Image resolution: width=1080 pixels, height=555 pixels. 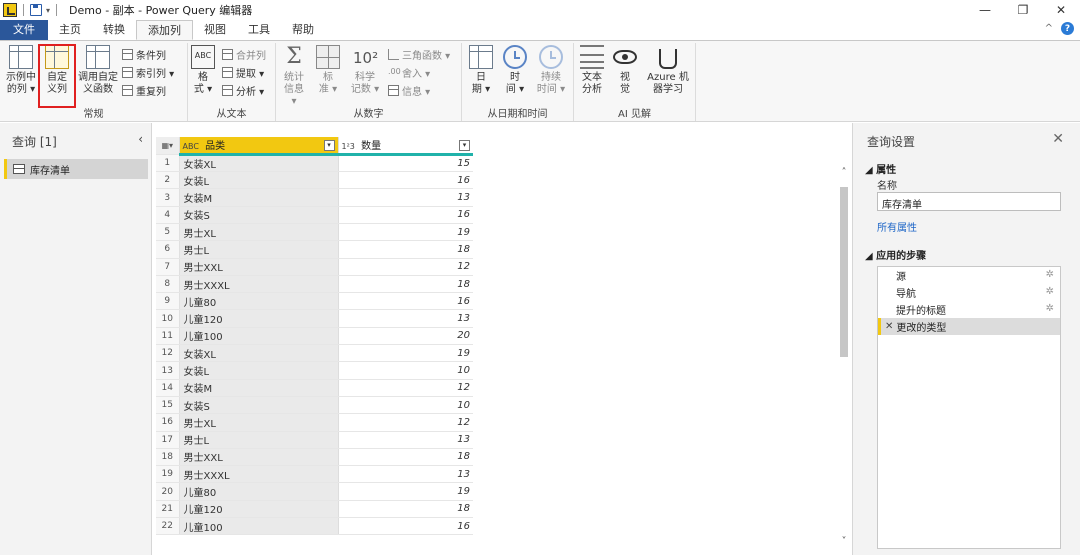 What do you see at coordinates (515, 70) in the screenshot?
I see `time-button: 时 间 ▾` at bounding box center [515, 70].